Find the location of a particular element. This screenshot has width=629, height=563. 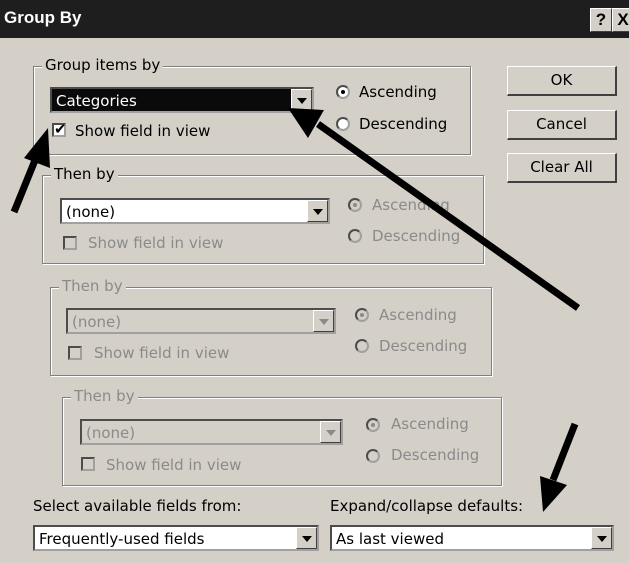

arrow-to-expand-defaults is located at coordinates (559, 467).